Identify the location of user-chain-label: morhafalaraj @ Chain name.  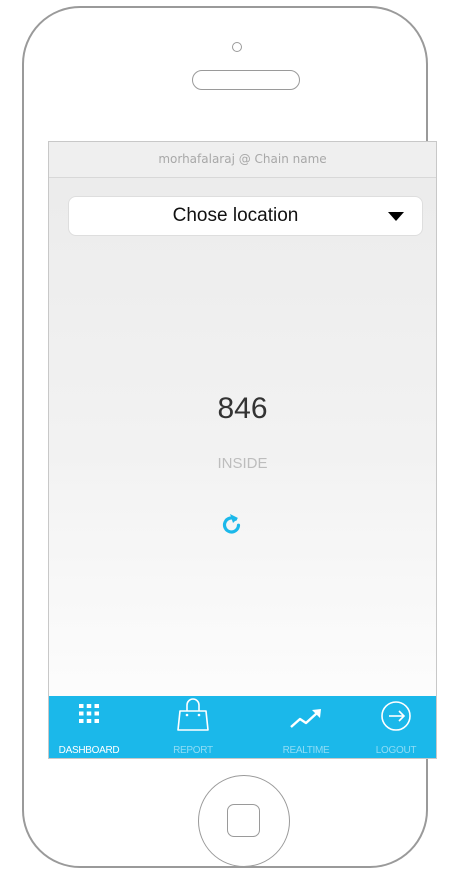
(242, 159).